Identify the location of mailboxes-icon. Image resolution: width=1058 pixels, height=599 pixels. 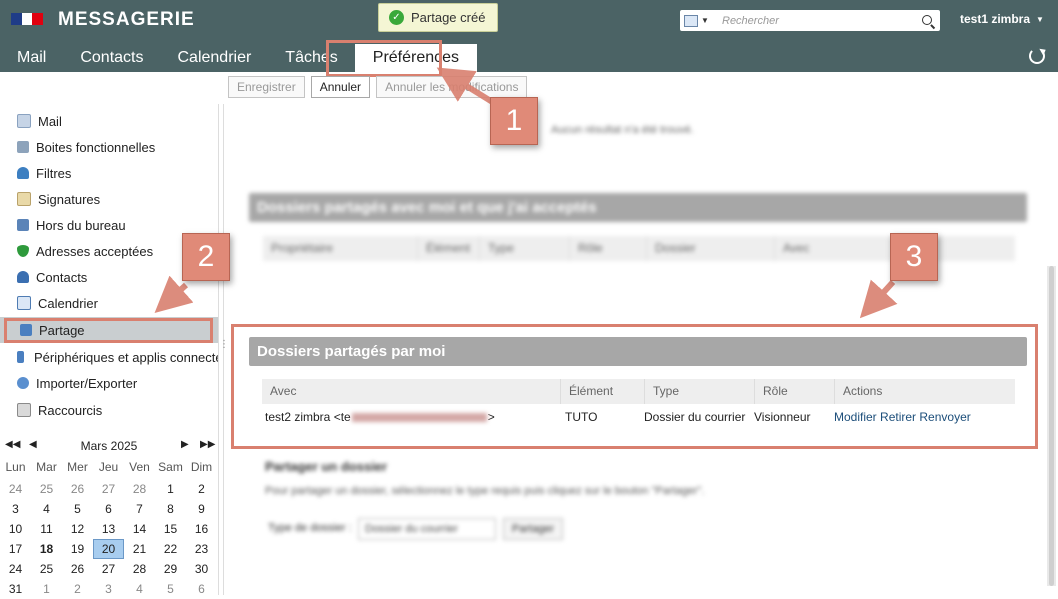
(23, 147).